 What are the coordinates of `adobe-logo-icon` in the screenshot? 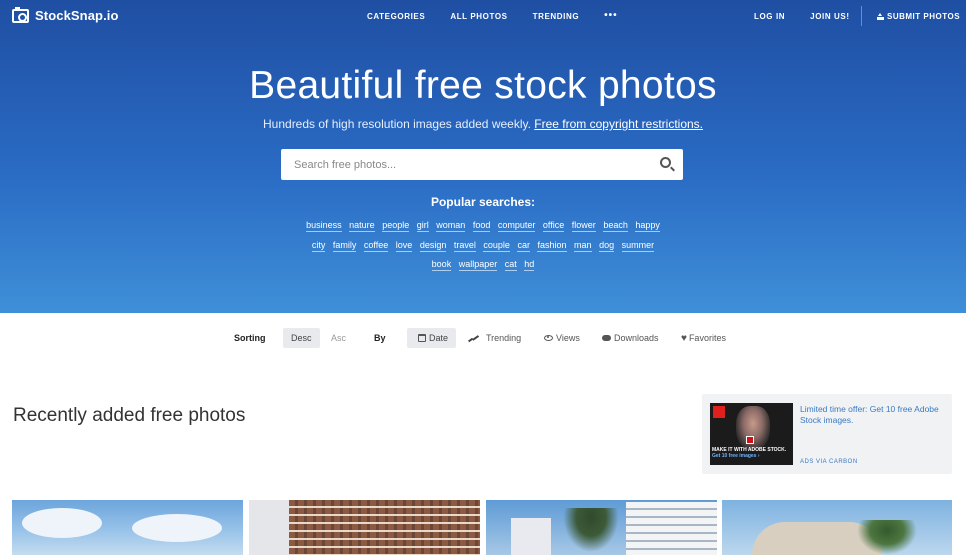 It's located at (719, 412).